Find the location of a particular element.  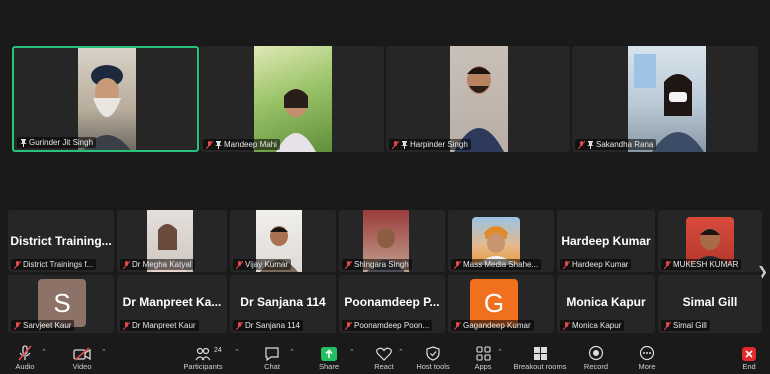

name-tag: Gurinder Jit Singh is located at coordinates (57, 142).